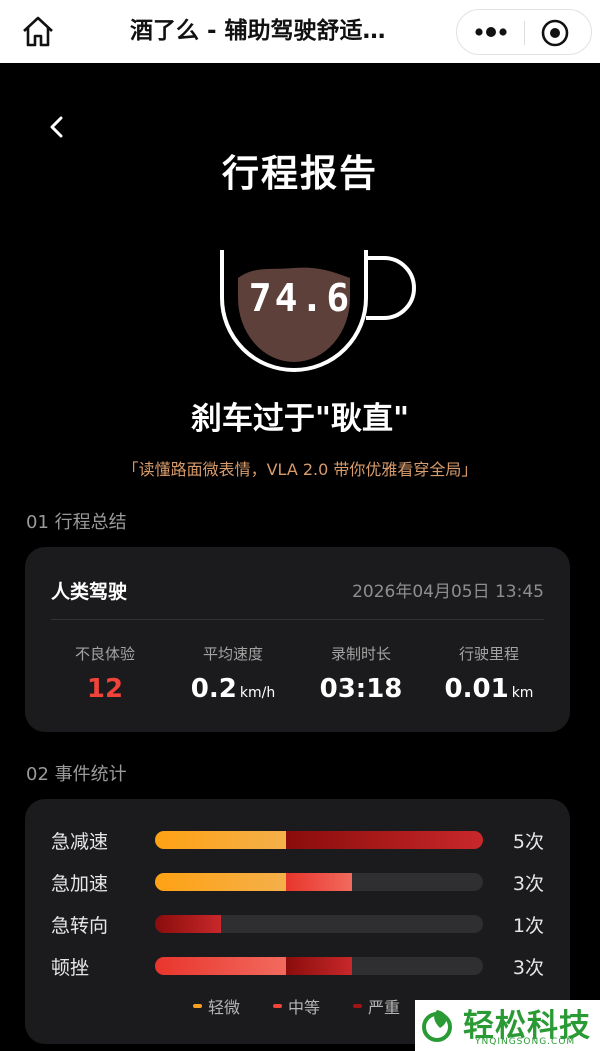 The image size is (600, 1051). Describe the element at coordinates (300, 419) in the screenshot. I see `score-verdict: 刹车过于"耿直"` at that location.